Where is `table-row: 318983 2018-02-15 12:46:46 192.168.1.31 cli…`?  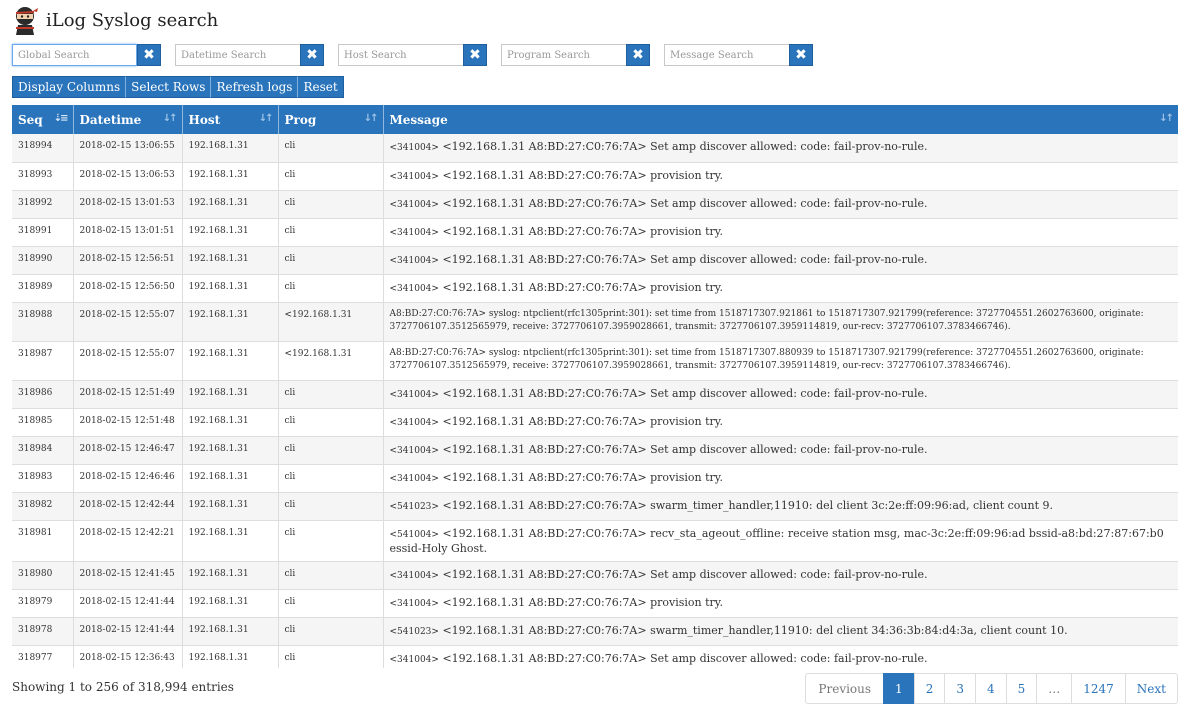
table-row: 318983 2018-02-15 12:46:46 192.168.1.31 cli… is located at coordinates (595, 478).